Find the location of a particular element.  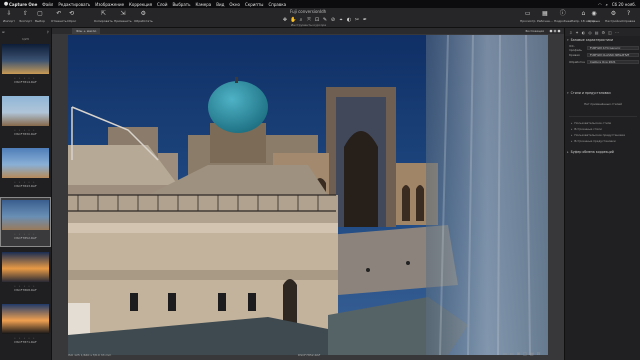

copy-icon: ⇱ is located at coordinates (103, 13).